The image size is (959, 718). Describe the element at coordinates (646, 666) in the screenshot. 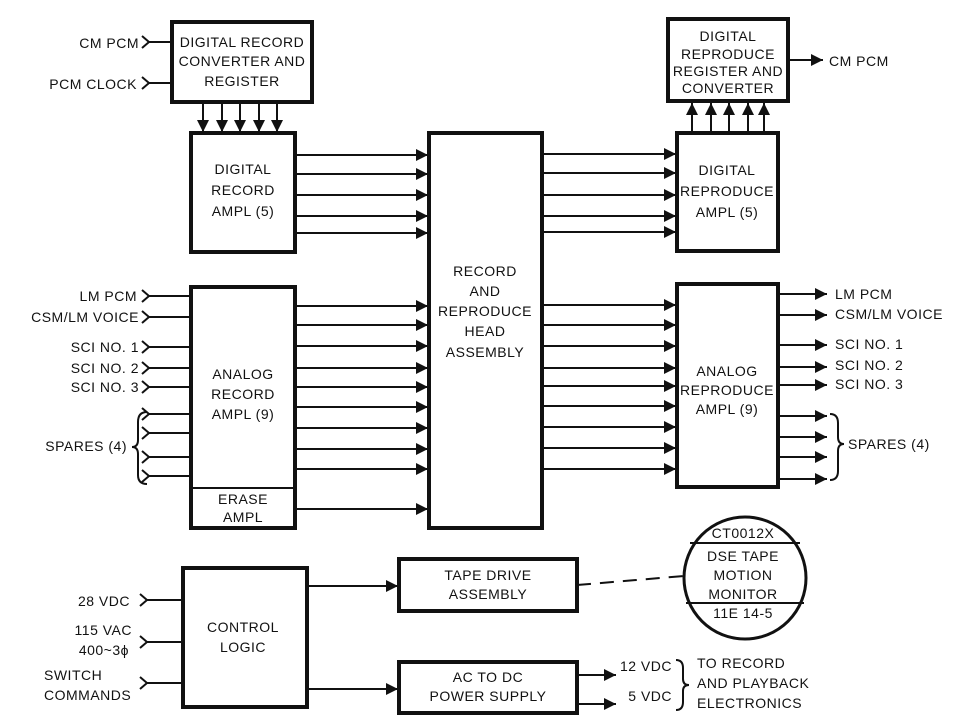

I see `output-label: 12 VDC` at that location.